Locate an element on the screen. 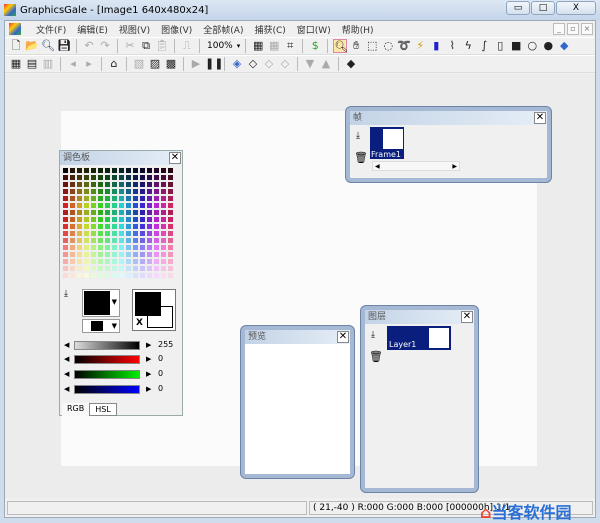  red-value: 0 is located at coordinates (160, 358).